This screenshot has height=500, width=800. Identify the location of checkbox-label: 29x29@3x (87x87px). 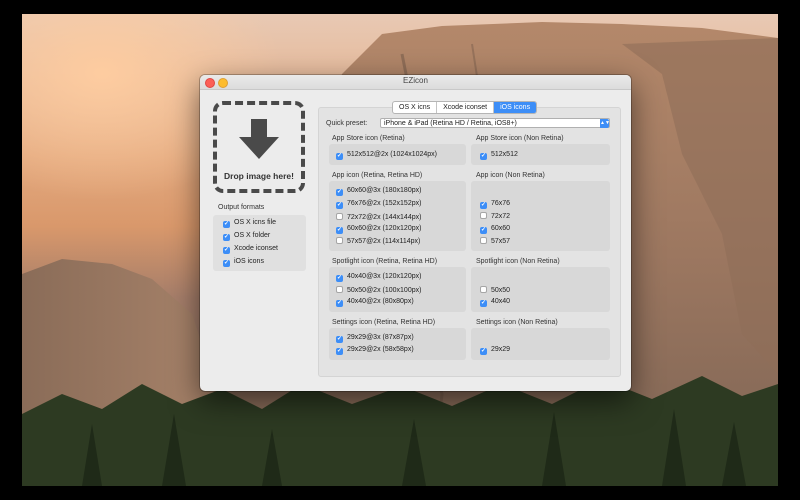
(380, 337).